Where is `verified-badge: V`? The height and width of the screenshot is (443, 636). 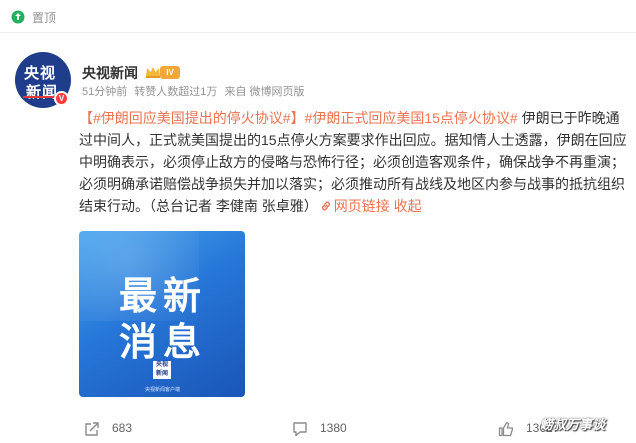 verified-badge: V is located at coordinates (61, 98).